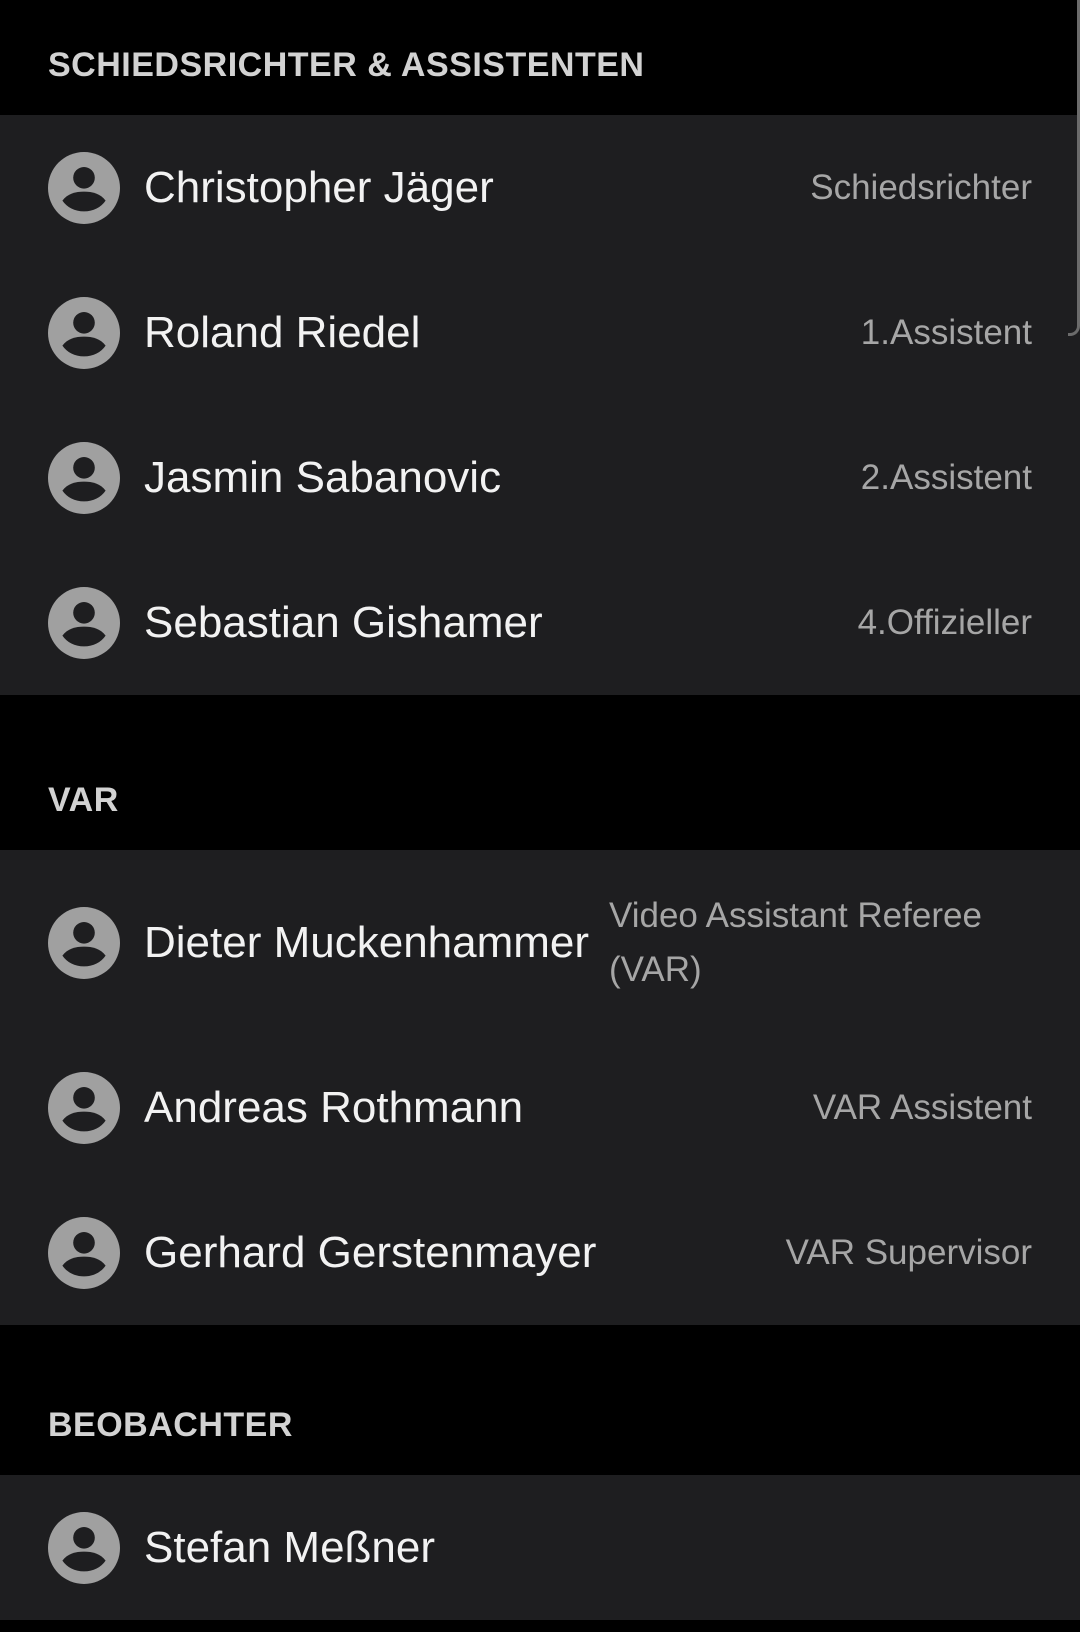  What do you see at coordinates (367, 942) in the screenshot?
I see `person-name: Dieter Muckenhammer` at bounding box center [367, 942].